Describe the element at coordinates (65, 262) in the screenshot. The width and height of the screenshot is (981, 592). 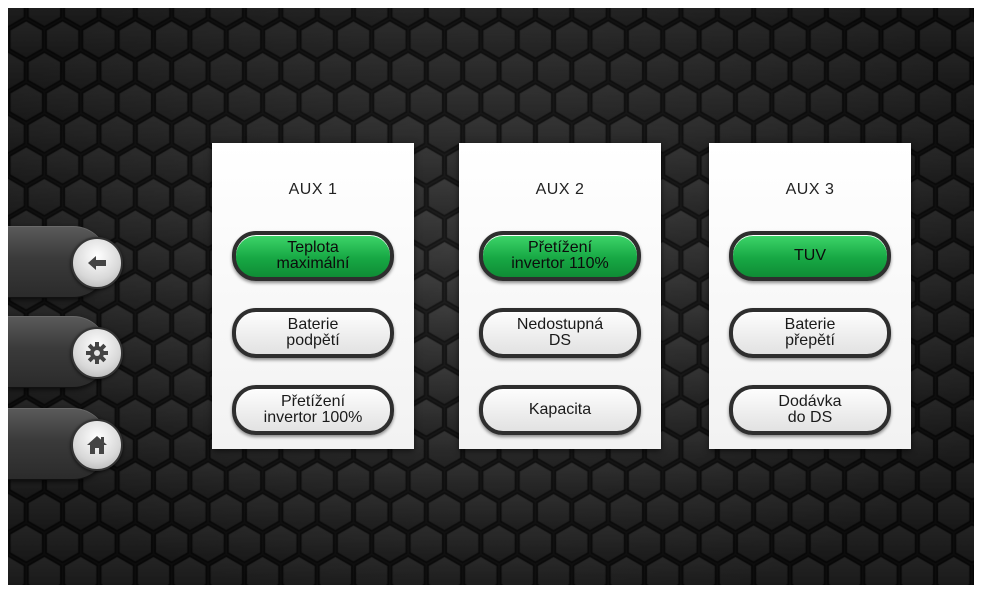
I see `nav-tab-back` at that location.